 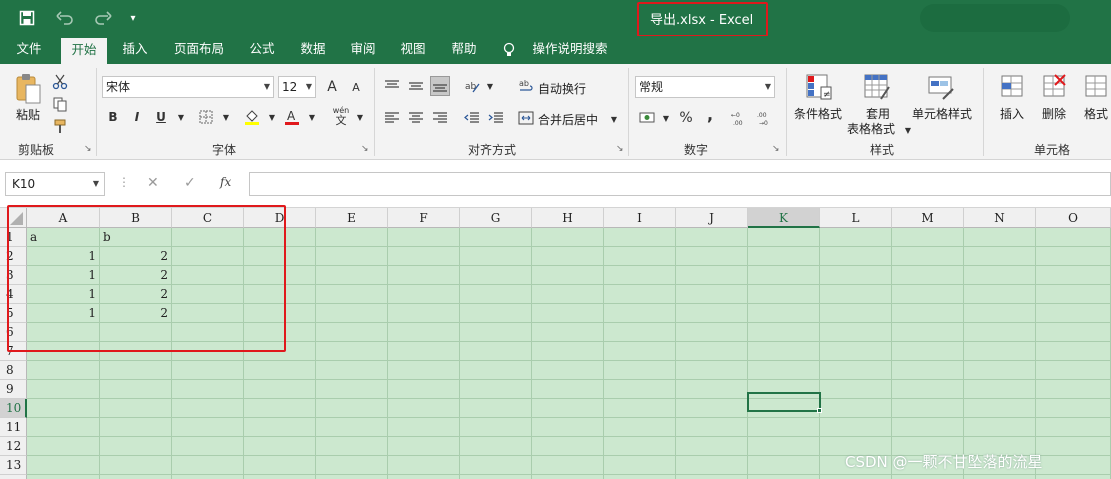 What do you see at coordinates (526, 118) in the screenshot?
I see `merge-center-icon` at bounding box center [526, 118].